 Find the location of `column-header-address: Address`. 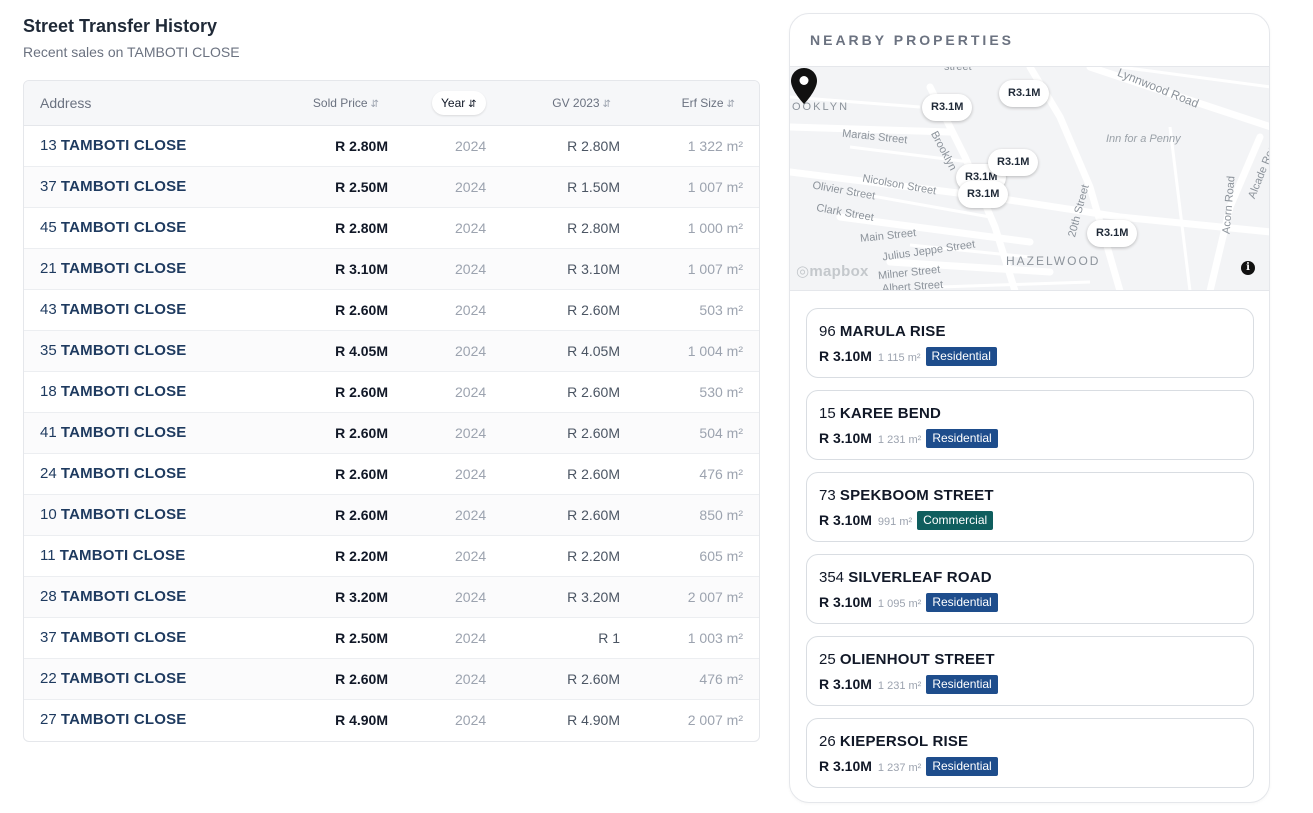

column-header-address: Address is located at coordinates (65, 103).